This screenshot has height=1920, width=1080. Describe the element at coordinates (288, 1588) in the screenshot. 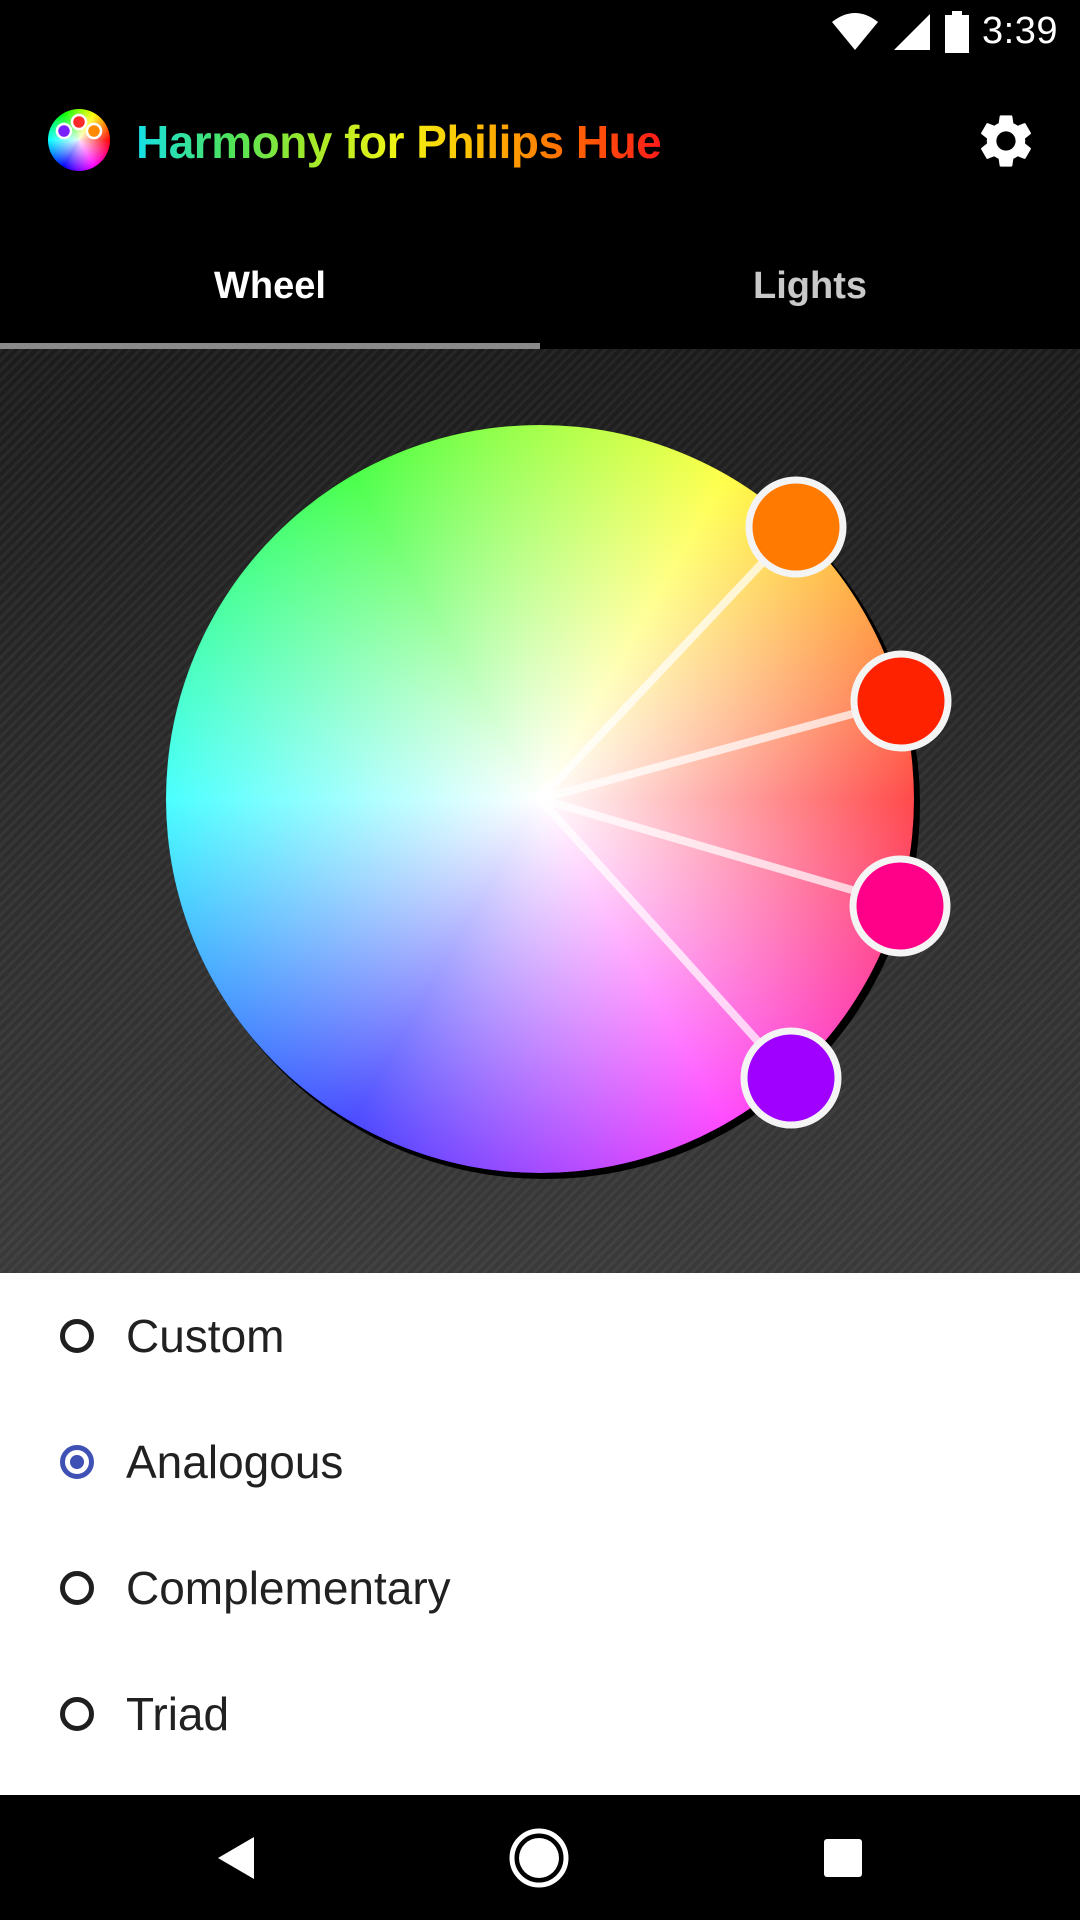

I see `harmony-option-label: Complementary` at that location.